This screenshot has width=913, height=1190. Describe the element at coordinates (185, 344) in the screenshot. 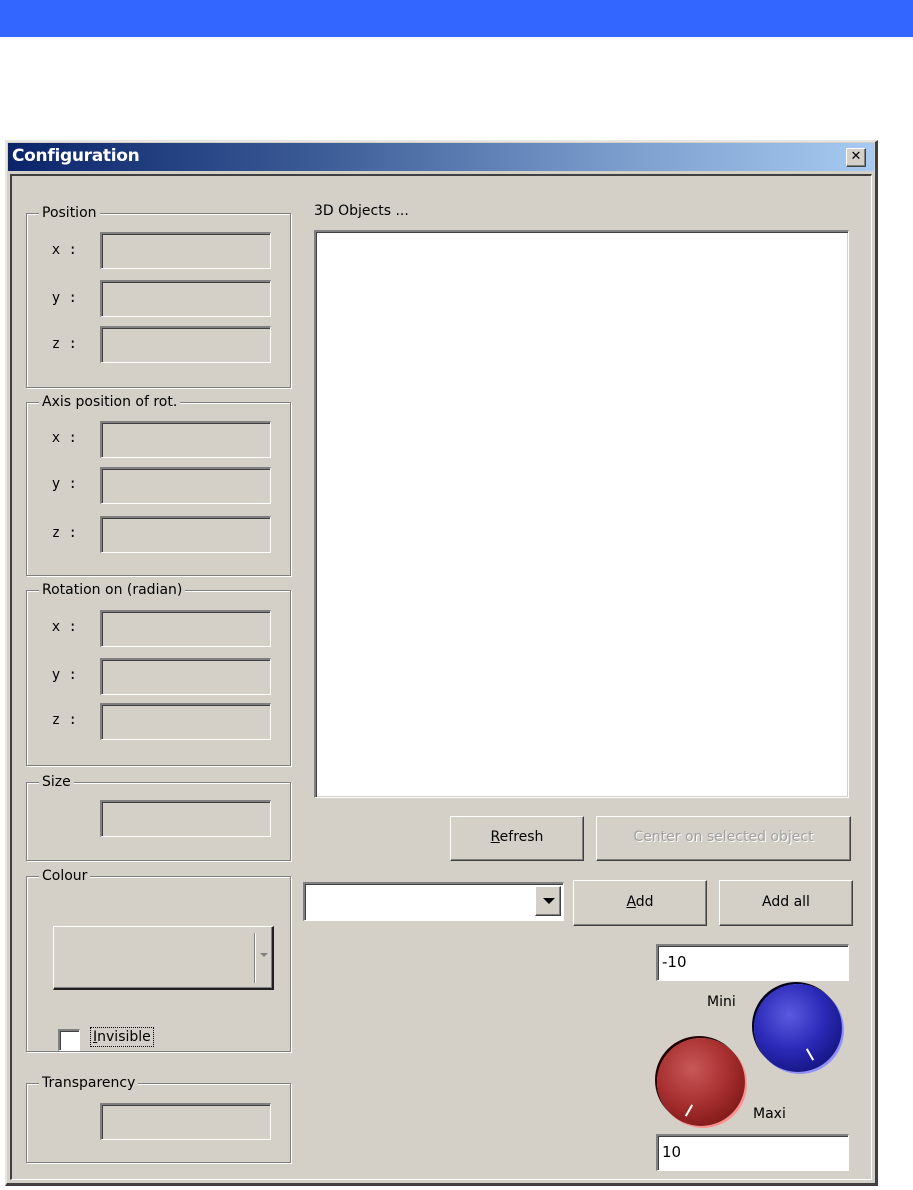

I see `position-z-input` at that location.